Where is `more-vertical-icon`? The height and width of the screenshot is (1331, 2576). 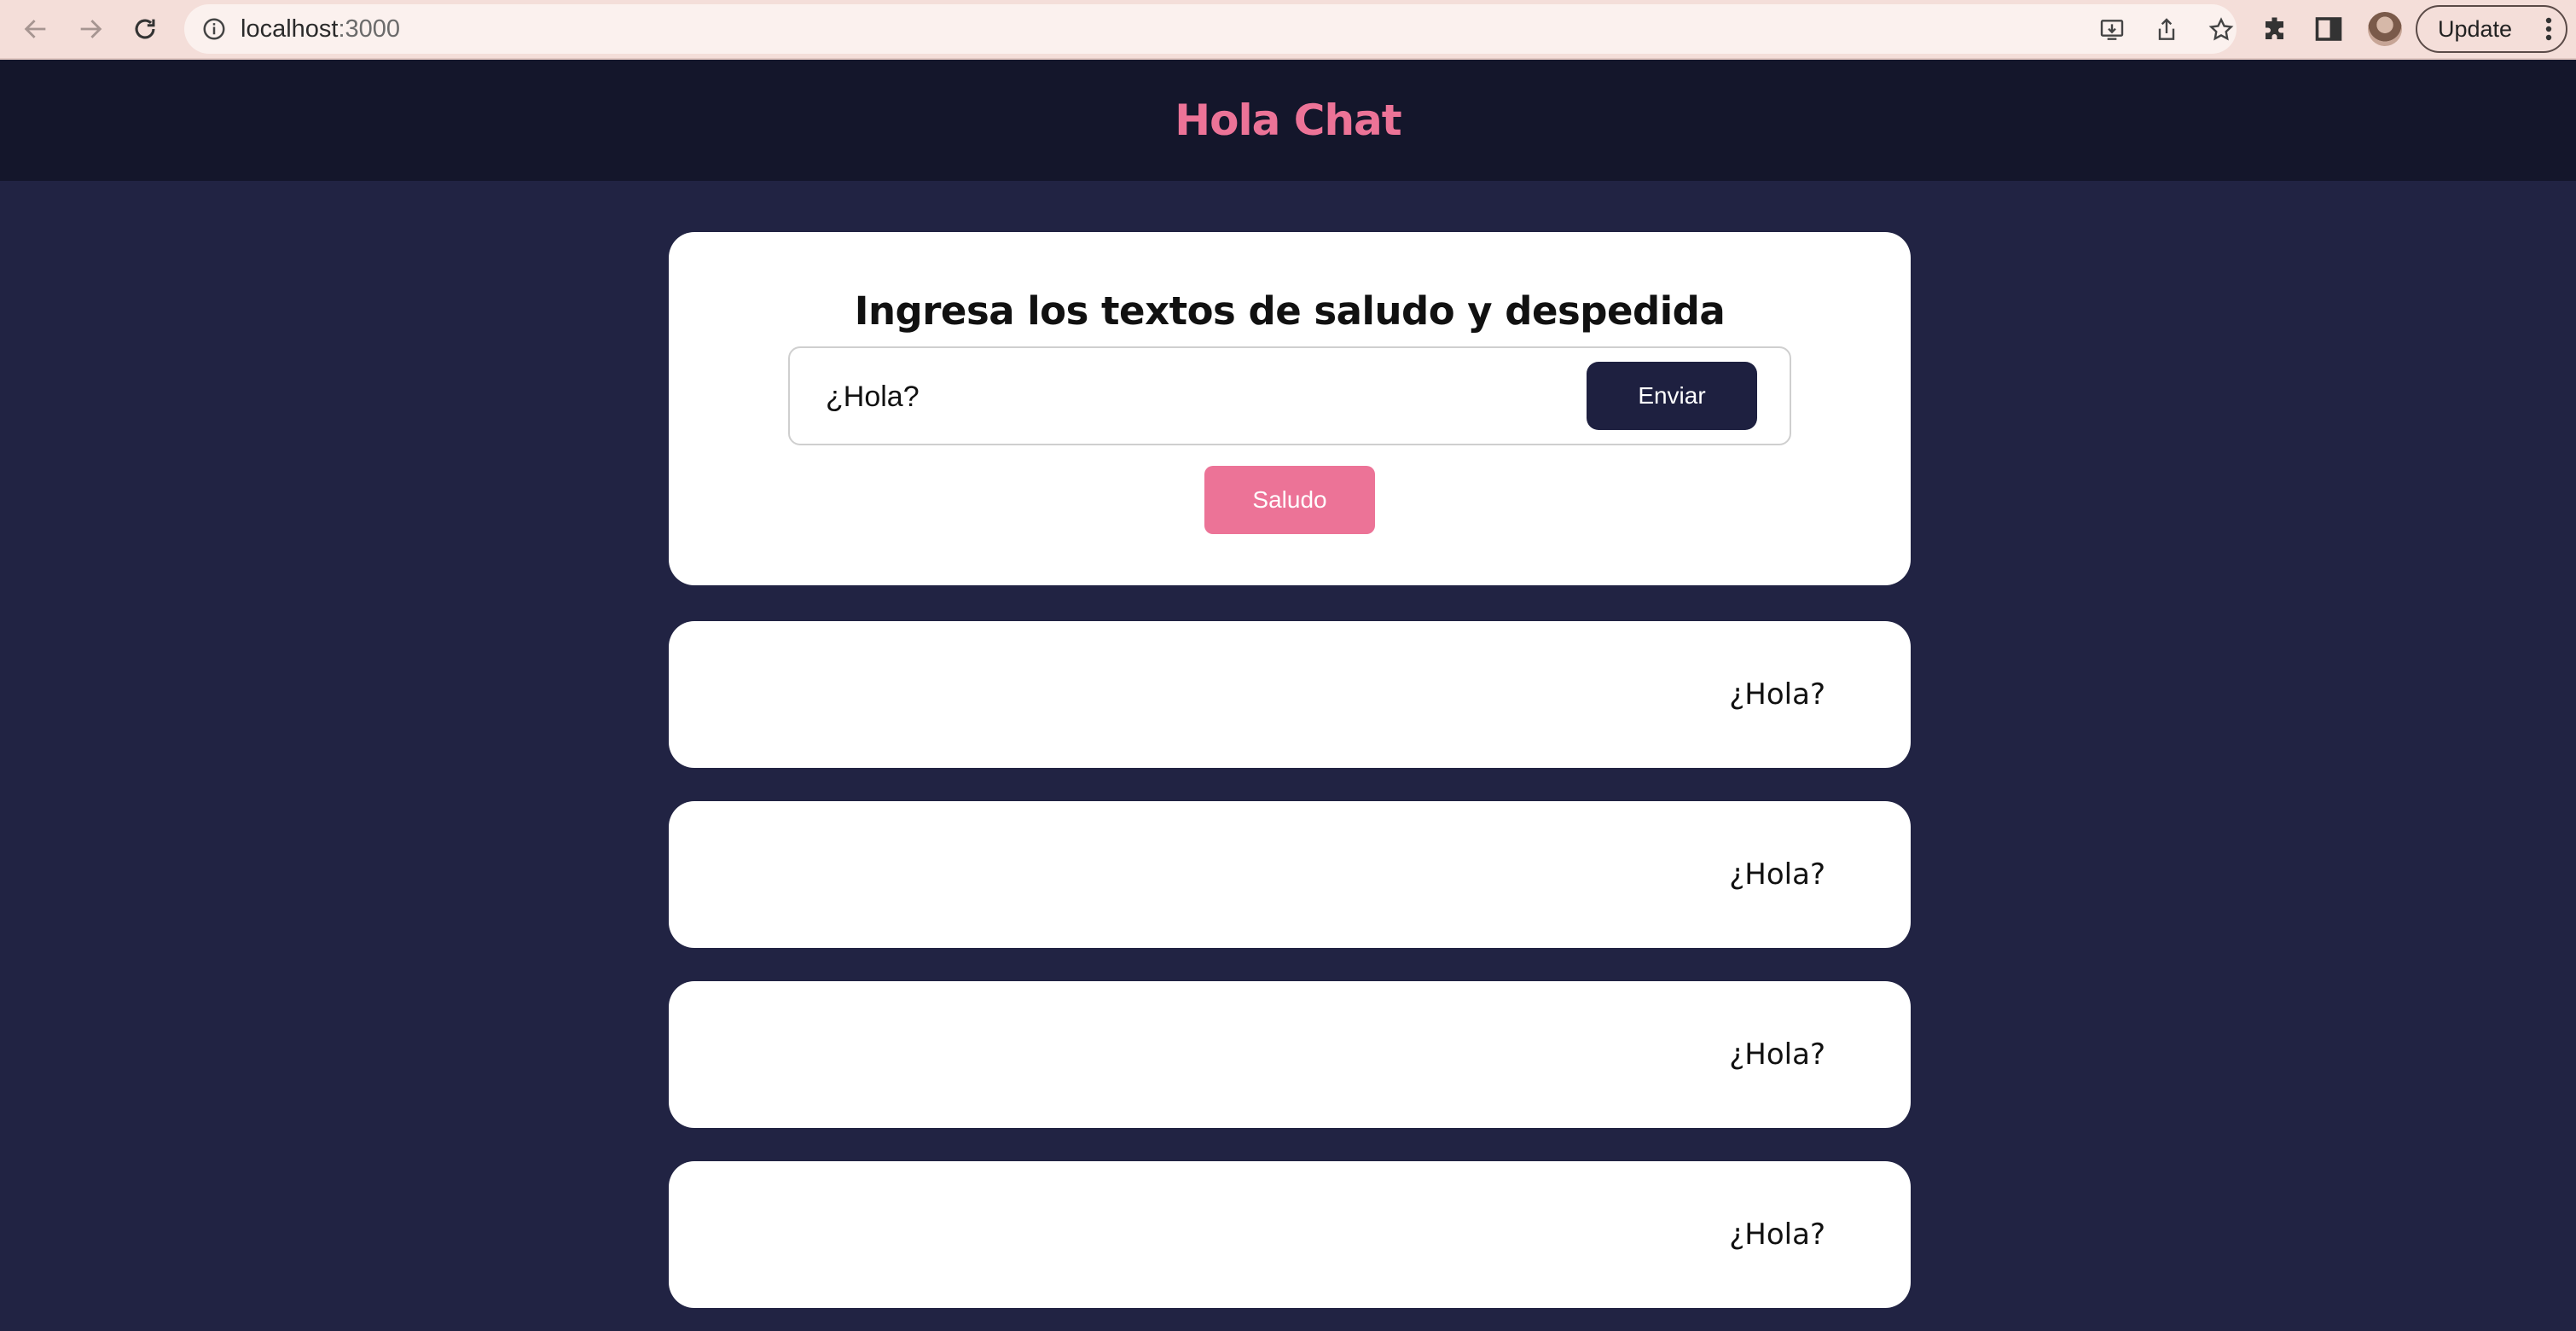
more-vertical-icon is located at coordinates (2548, 29).